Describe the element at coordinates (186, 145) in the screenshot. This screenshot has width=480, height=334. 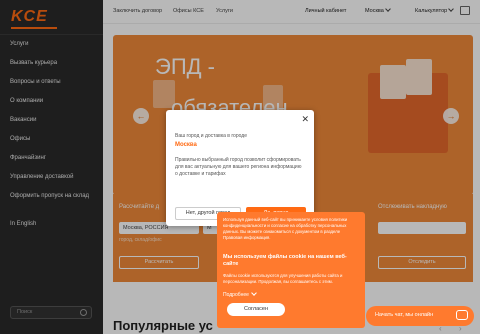
I see `city-name: Москва` at that location.